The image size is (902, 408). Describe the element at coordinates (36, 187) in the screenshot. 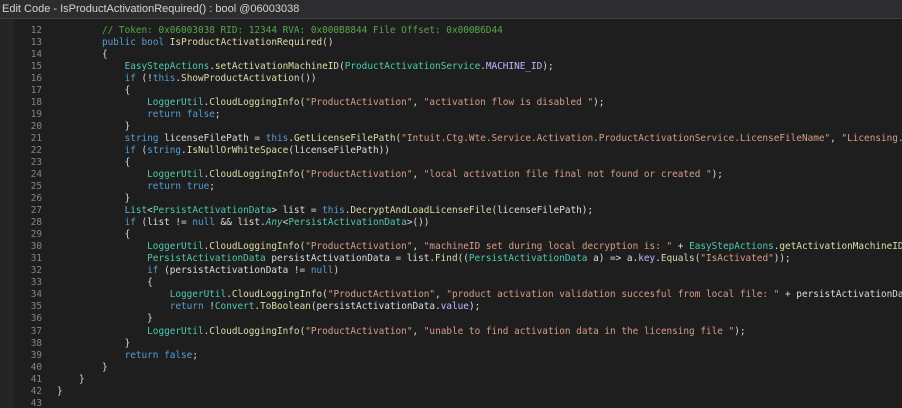

I see `line-number: 25` at that location.